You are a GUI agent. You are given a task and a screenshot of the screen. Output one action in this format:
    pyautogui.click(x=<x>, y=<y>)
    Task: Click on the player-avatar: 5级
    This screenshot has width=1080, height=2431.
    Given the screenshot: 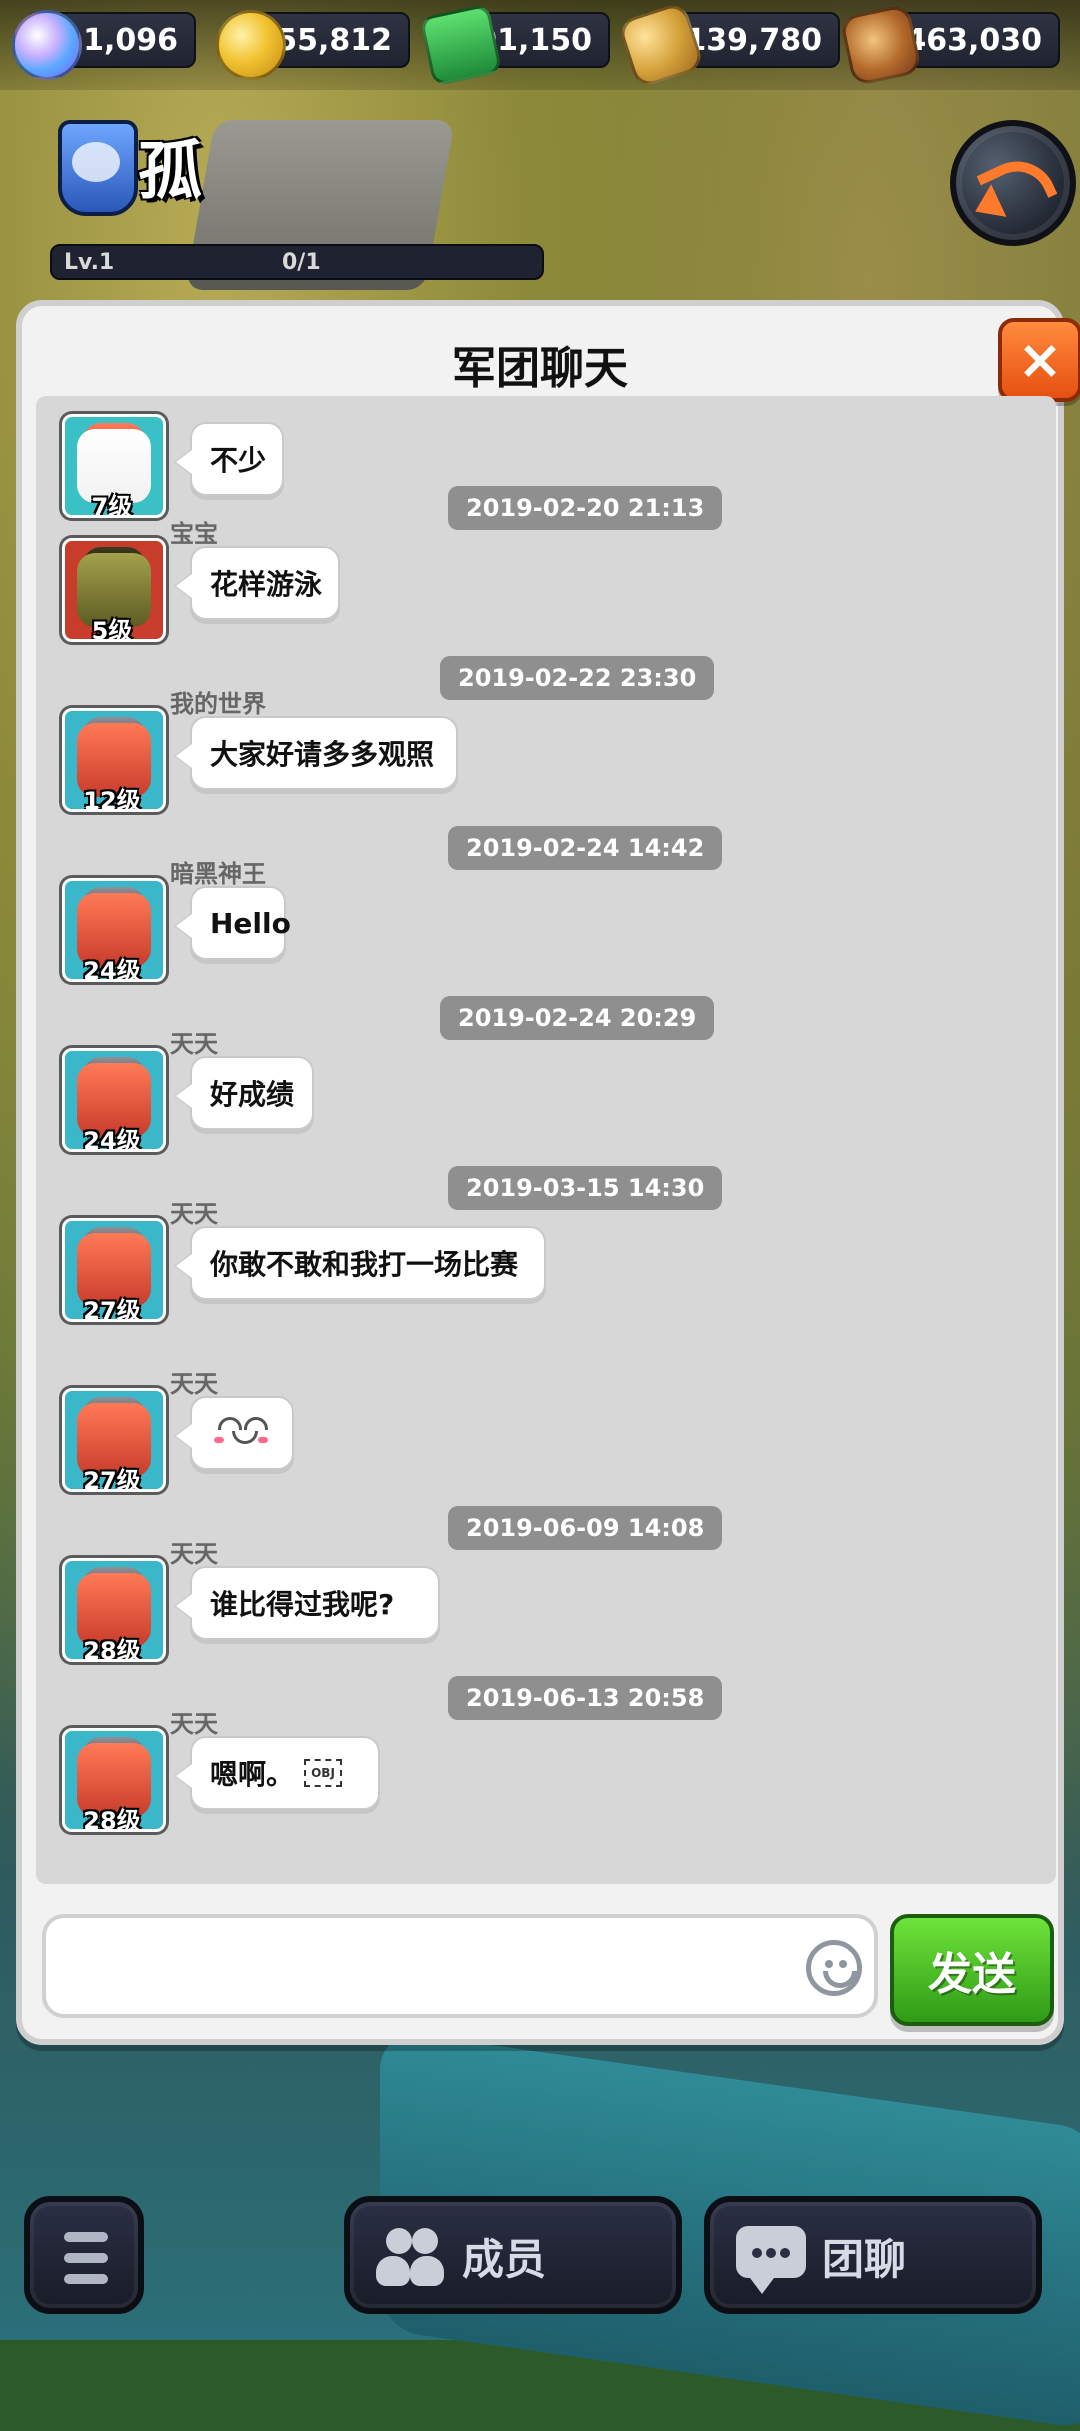 What is the action you would take?
    pyautogui.click(x=114, y=590)
    